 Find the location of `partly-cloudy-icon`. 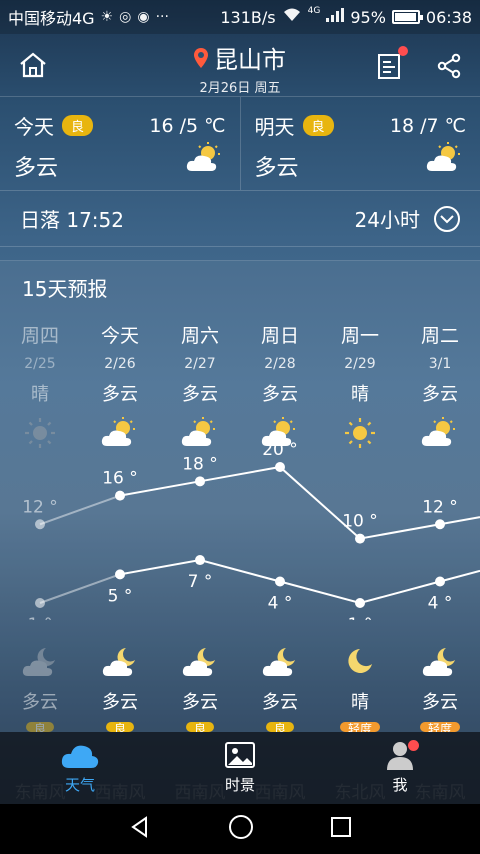

partly-cloudy-icon is located at coordinates (205, 159).